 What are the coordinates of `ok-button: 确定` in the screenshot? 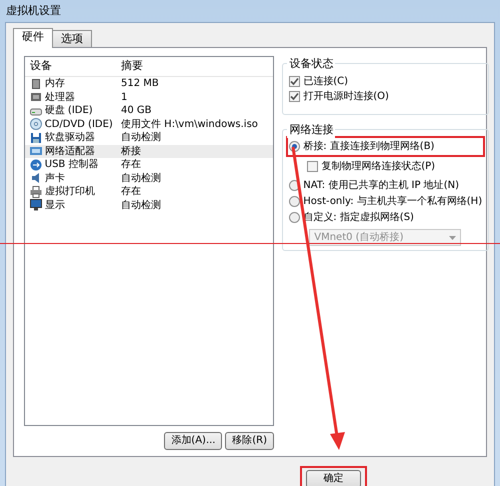 It's located at (333, 478).